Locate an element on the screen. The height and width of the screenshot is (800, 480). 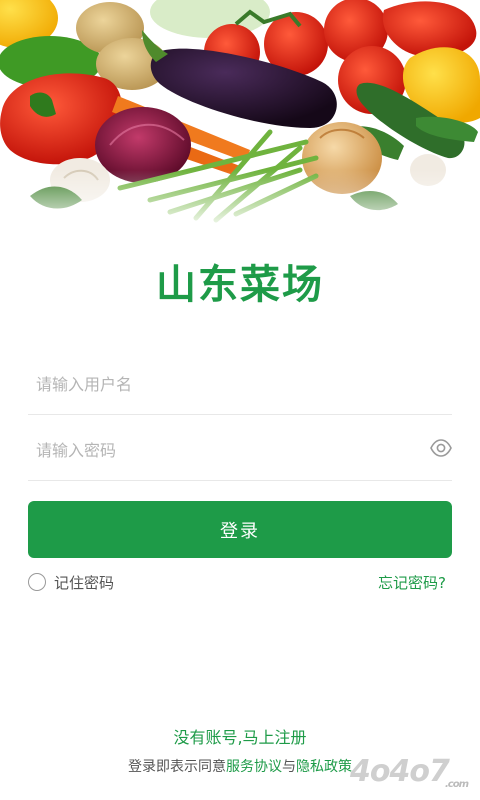
register-link: 没有账号,马上注册 is located at coordinates (240, 736).